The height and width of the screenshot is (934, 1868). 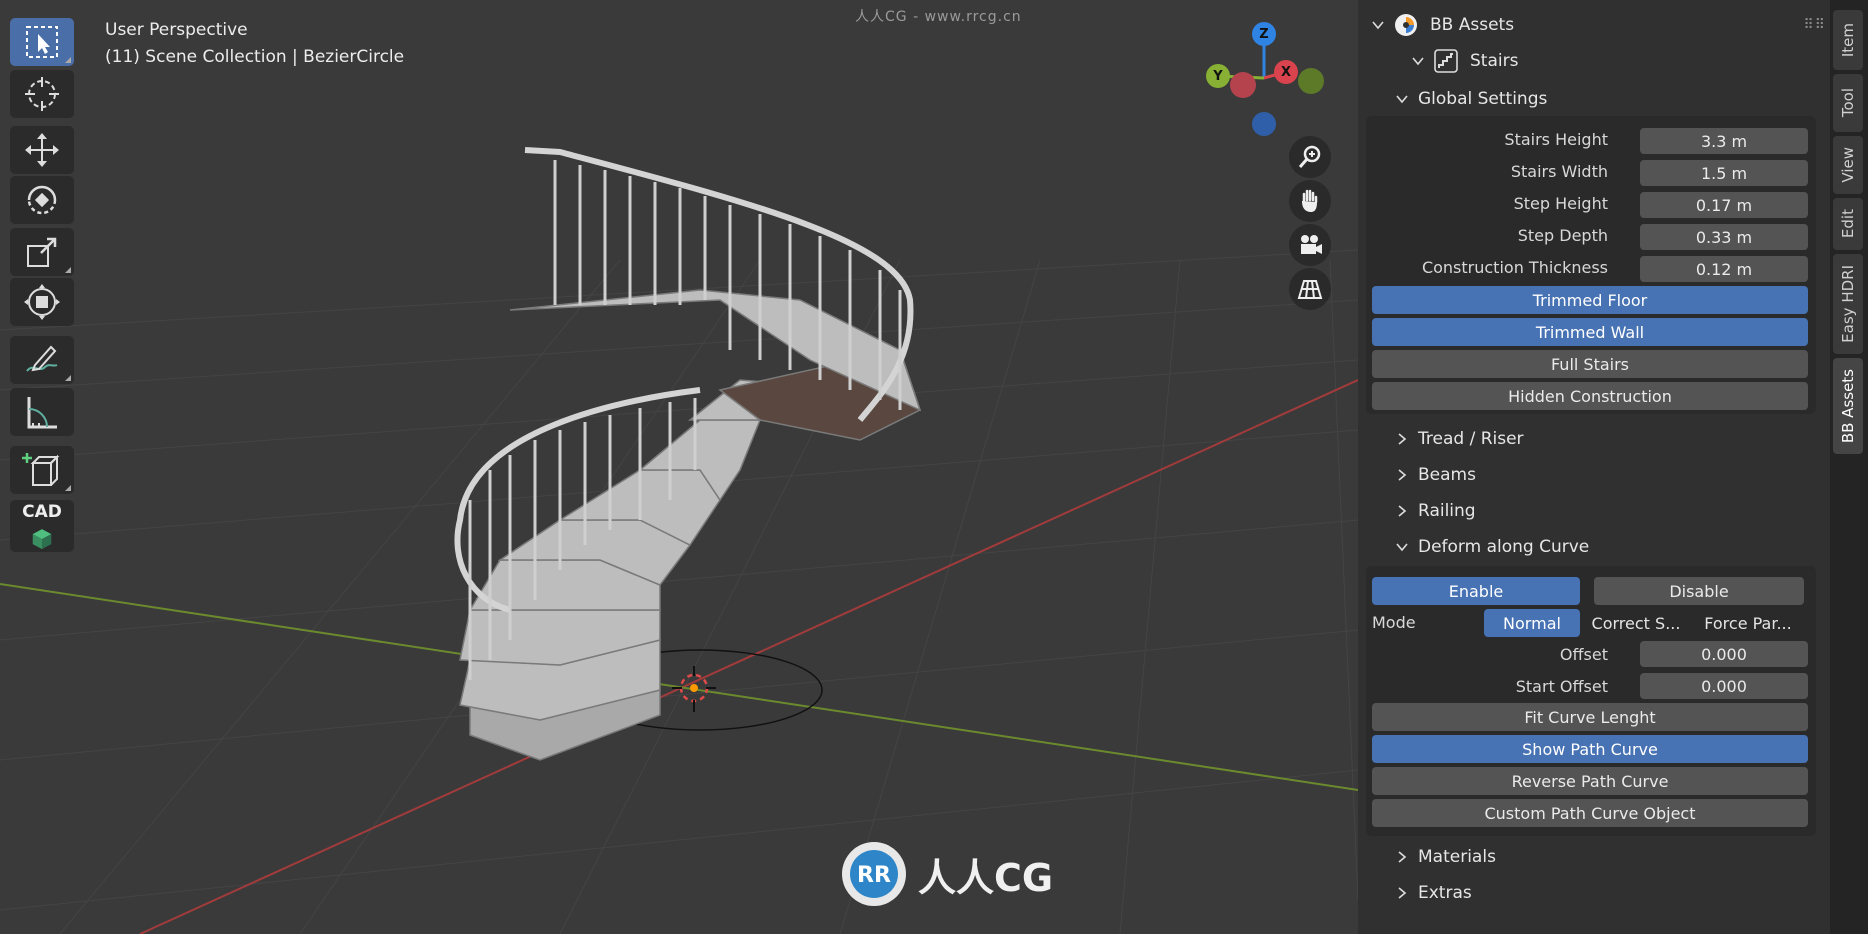 I want to click on construction-thickness-field: 0.12 m, so click(x=1724, y=269).